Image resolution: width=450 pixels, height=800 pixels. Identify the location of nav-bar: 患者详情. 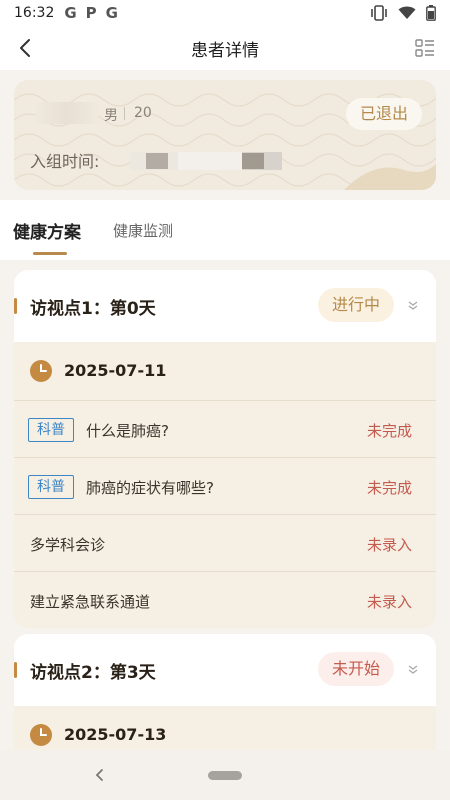
(225, 48).